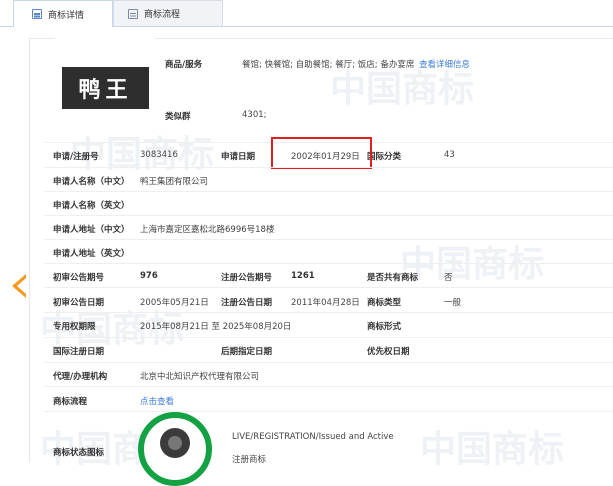 The width and height of the screenshot is (613, 486). What do you see at coordinates (249, 460) in the screenshot?
I see `status-line-2: 注册商标` at bounding box center [249, 460].